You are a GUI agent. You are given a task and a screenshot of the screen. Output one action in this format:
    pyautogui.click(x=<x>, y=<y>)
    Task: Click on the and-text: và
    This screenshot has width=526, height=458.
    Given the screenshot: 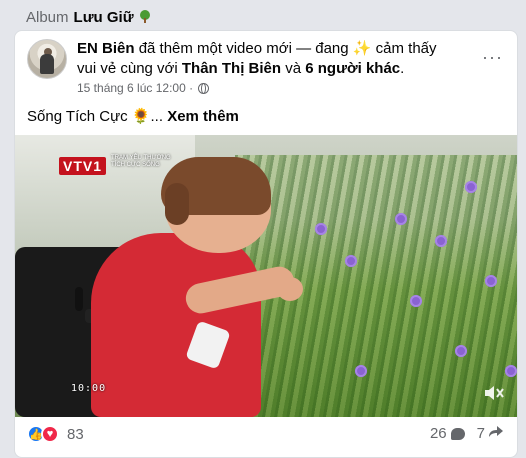 What is the action you would take?
    pyautogui.click(x=293, y=68)
    